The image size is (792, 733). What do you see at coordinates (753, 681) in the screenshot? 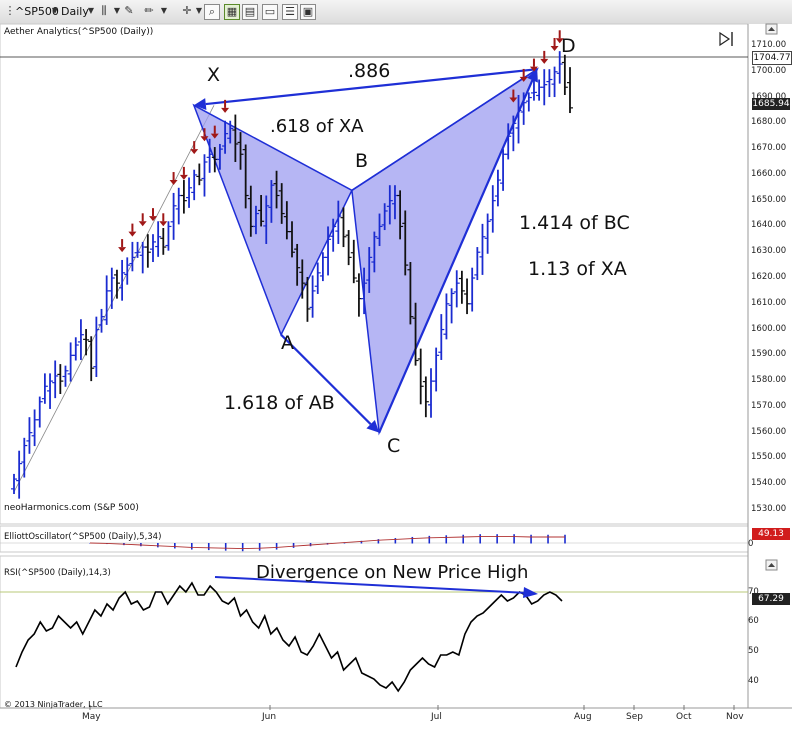
I see `rsi-tick-40: 40` at bounding box center [753, 681].